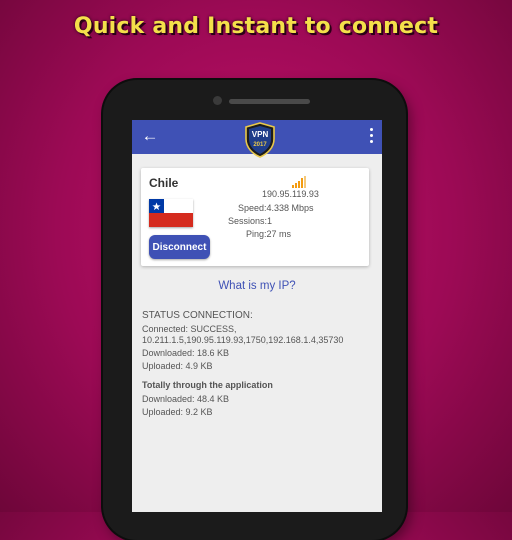 The image size is (512, 540). What do you see at coordinates (177, 366) in the screenshot?
I see `session-uploaded: Uploaded: 4.9 KB` at bounding box center [177, 366].